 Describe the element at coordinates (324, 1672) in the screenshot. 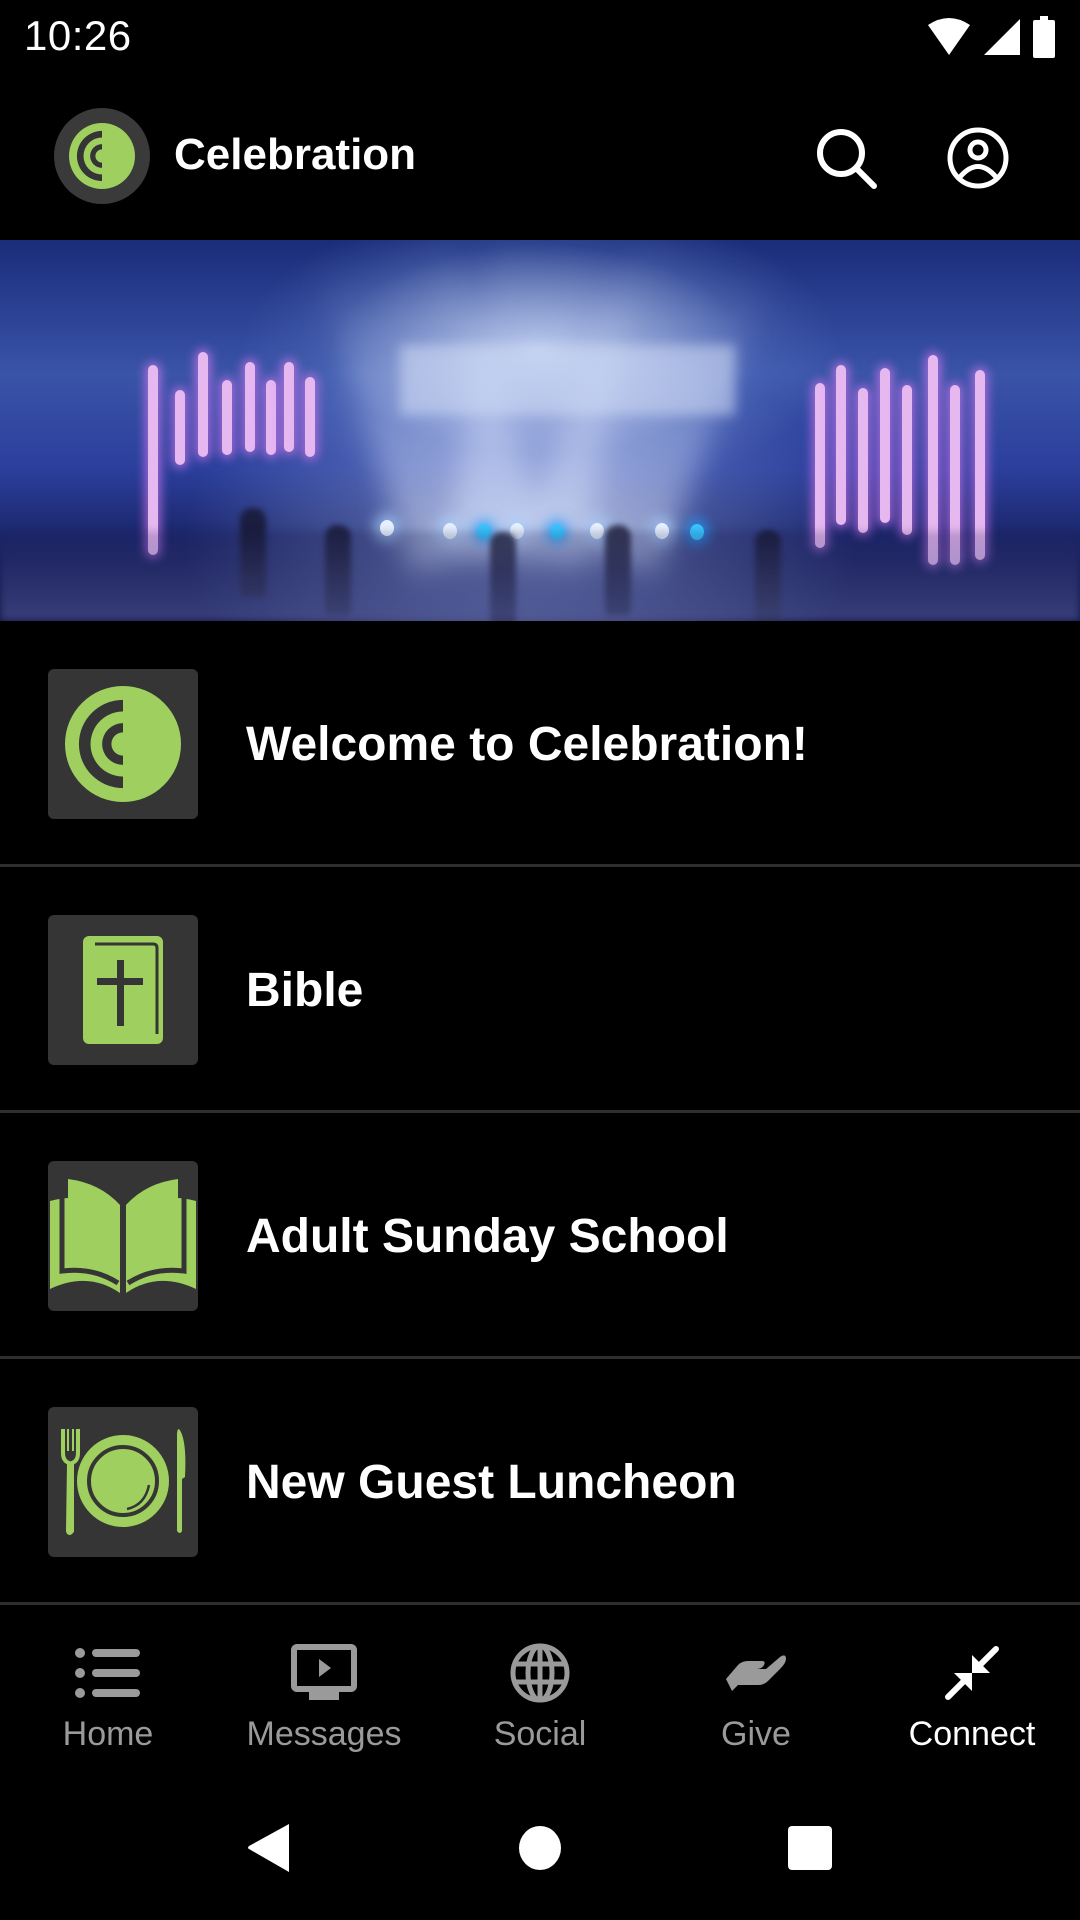

I see `video-play-icon` at that location.